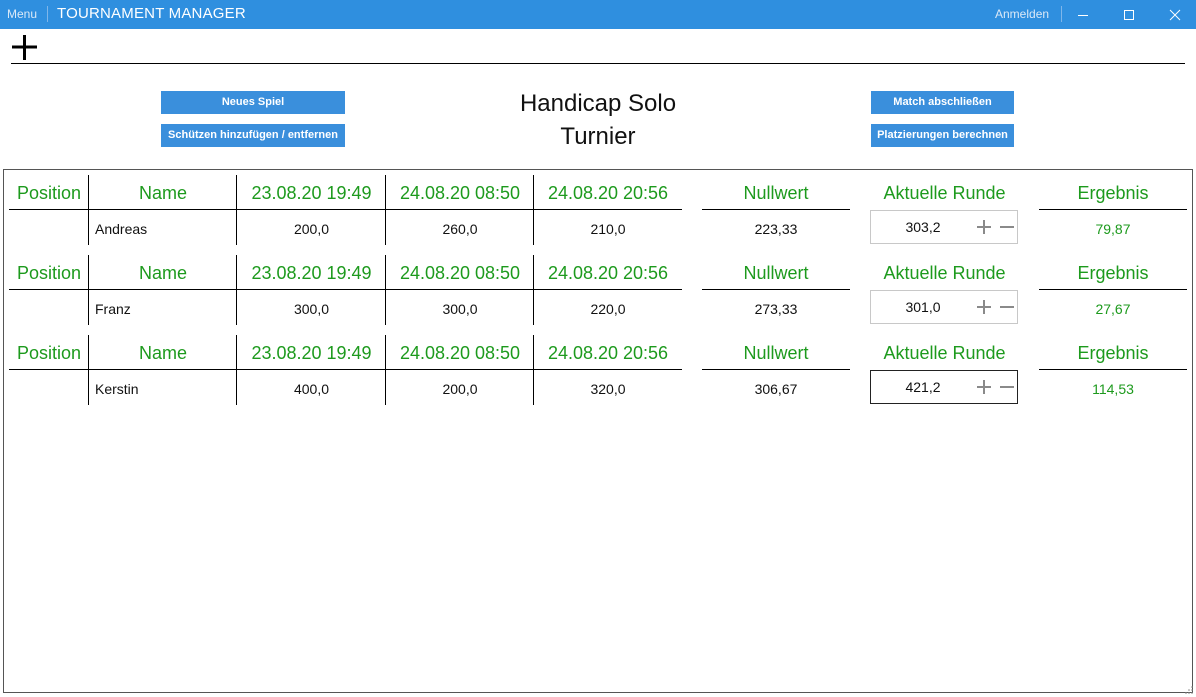  What do you see at coordinates (598, 136) in the screenshot?
I see `tournament-subtitle: Turnier` at bounding box center [598, 136].